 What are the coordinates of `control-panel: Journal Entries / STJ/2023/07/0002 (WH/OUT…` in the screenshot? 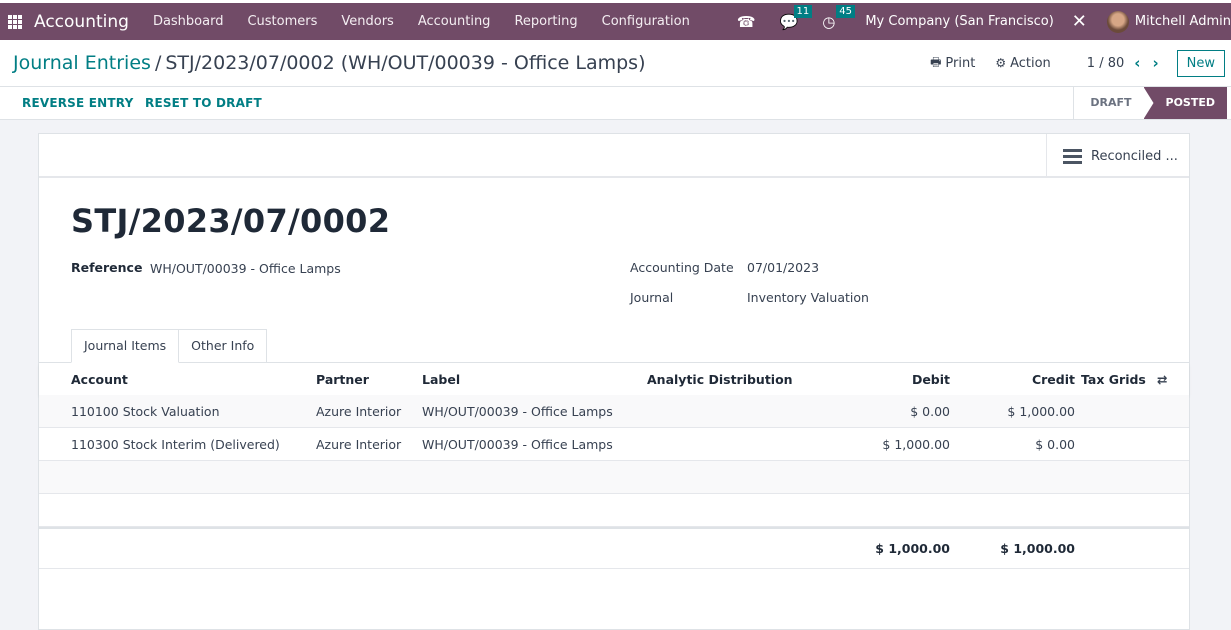 It's located at (615, 63).